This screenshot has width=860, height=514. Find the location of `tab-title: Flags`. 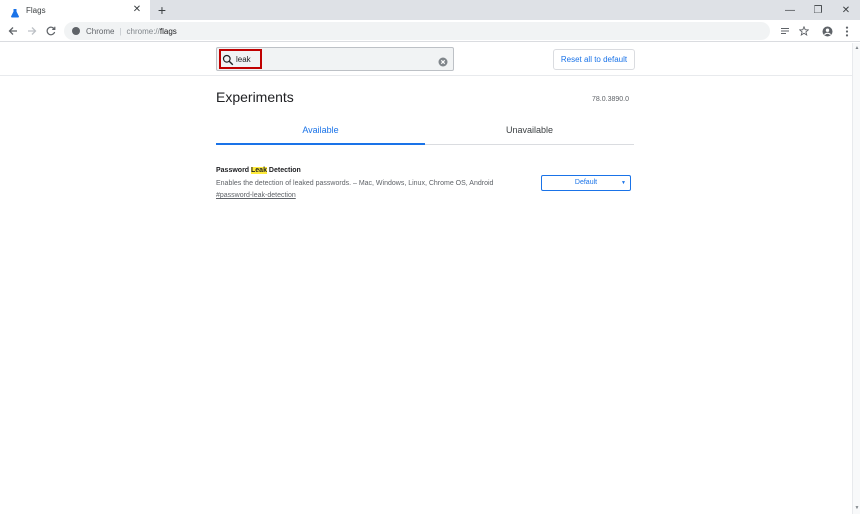

tab-title: Flags is located at coordinates (36, 10).